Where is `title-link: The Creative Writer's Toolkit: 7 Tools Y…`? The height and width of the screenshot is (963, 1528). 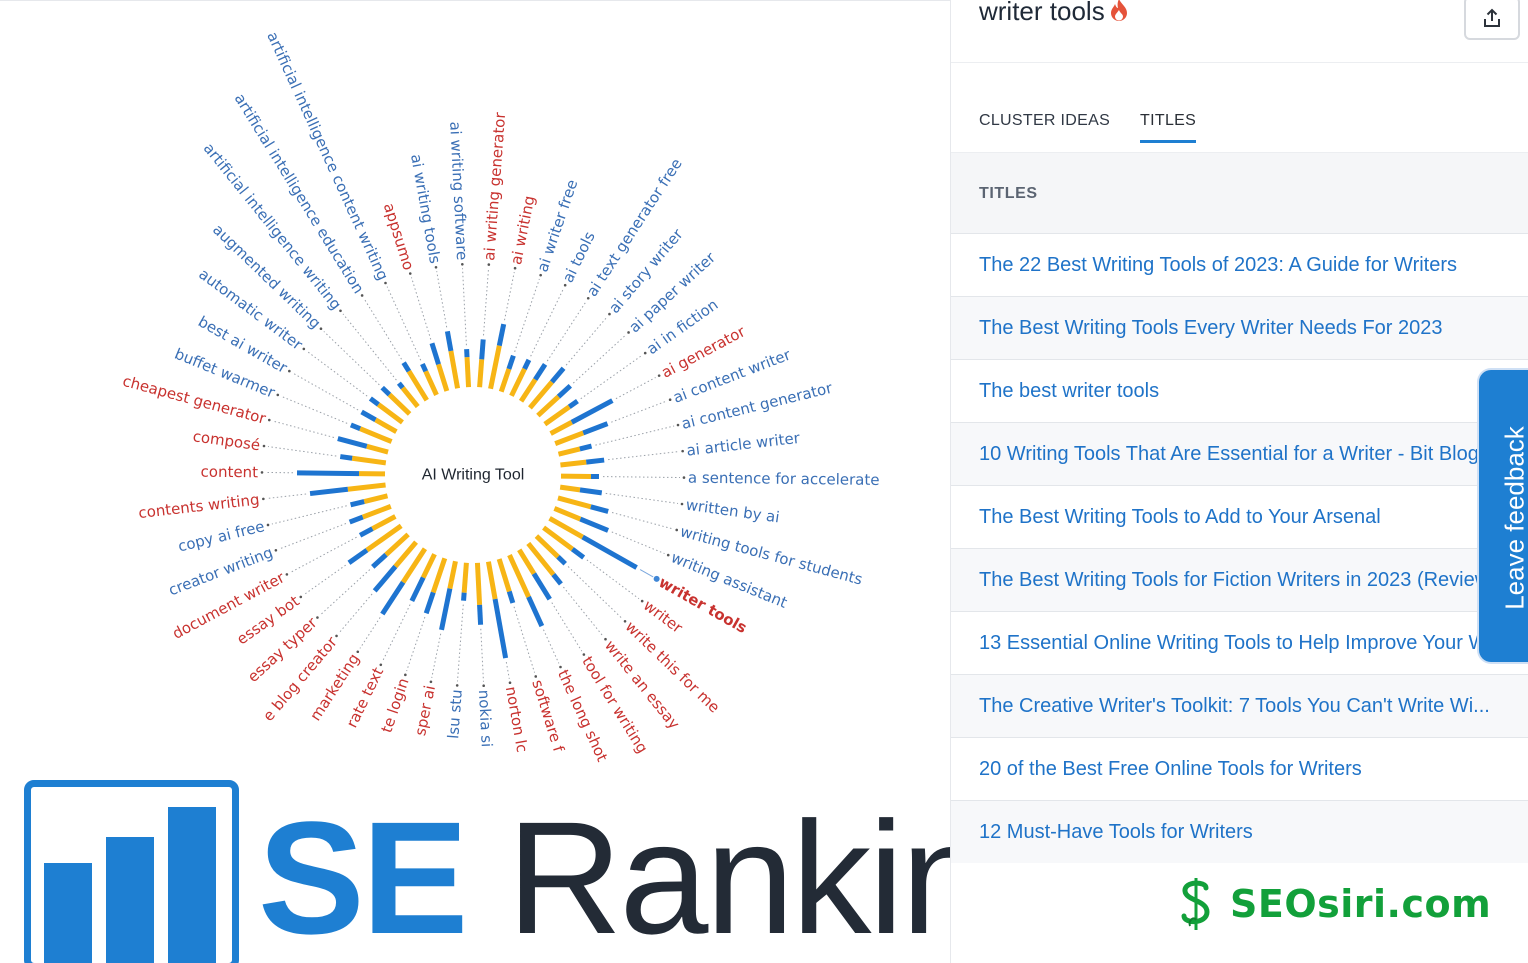 title-link: The Creative Writer's Toolkit: 7 Tools Y… is located at coordinates (1234, 706).